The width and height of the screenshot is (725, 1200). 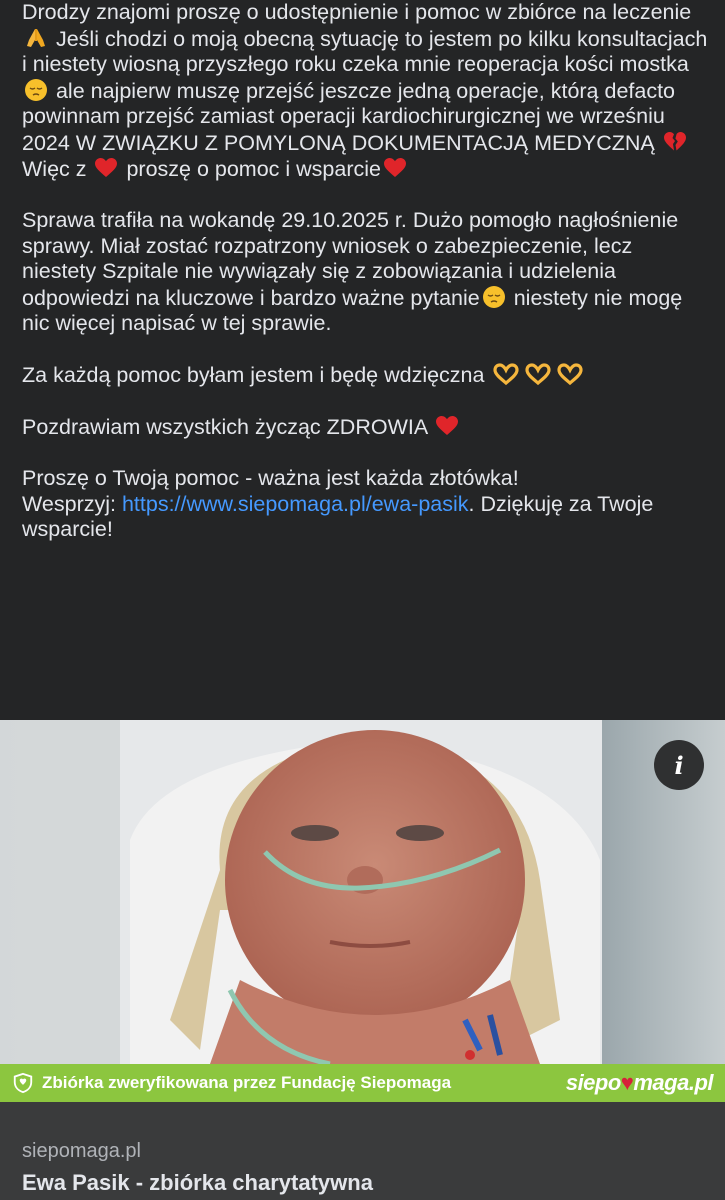 What do you see at coordinates (54, 169) in the screenshot?
I see `post-text-segment: Więc z` at bounding box center [54, 169].